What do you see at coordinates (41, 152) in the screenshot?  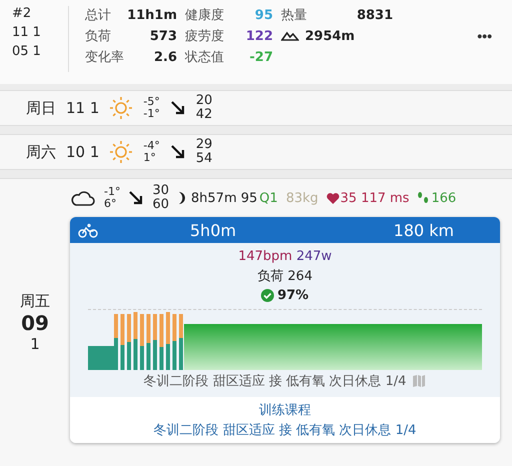 I see `weekday: 周六` at bounding box center [41, 152].